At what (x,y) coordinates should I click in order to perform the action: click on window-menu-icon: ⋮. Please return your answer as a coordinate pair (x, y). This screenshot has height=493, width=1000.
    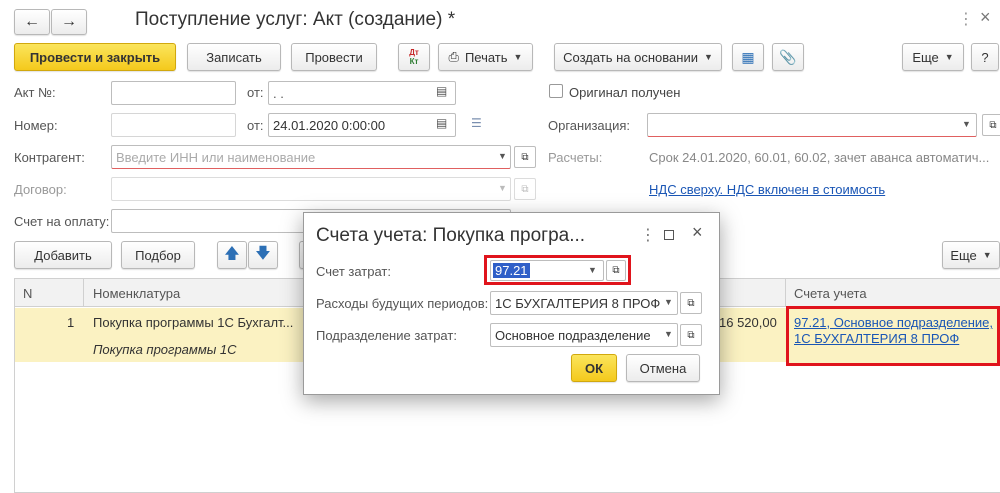
    Looking at the image, I should click on (966, 19).